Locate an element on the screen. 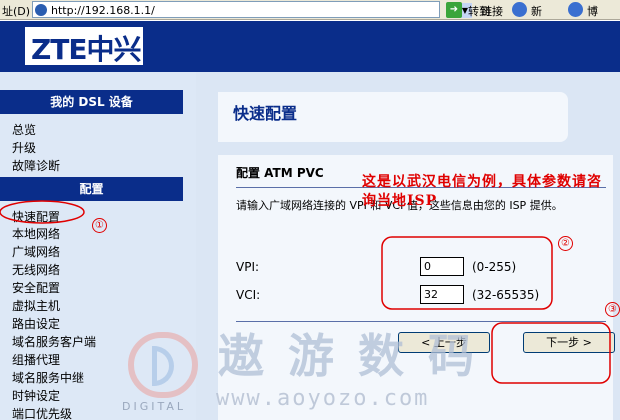  sidebar-item-dns-relay: 域名服务中继 is located at coordinates (48, 377).